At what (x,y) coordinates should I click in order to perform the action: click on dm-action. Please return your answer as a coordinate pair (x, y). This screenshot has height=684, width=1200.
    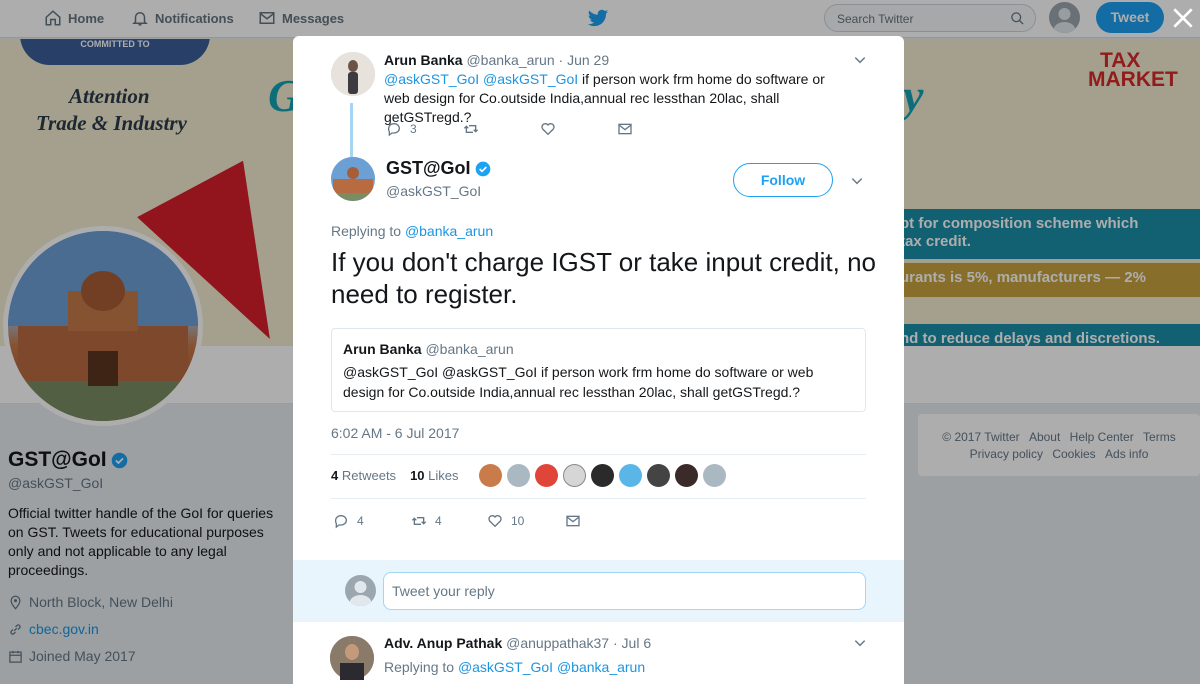
    Looking at the image, I should click on (573, 521).